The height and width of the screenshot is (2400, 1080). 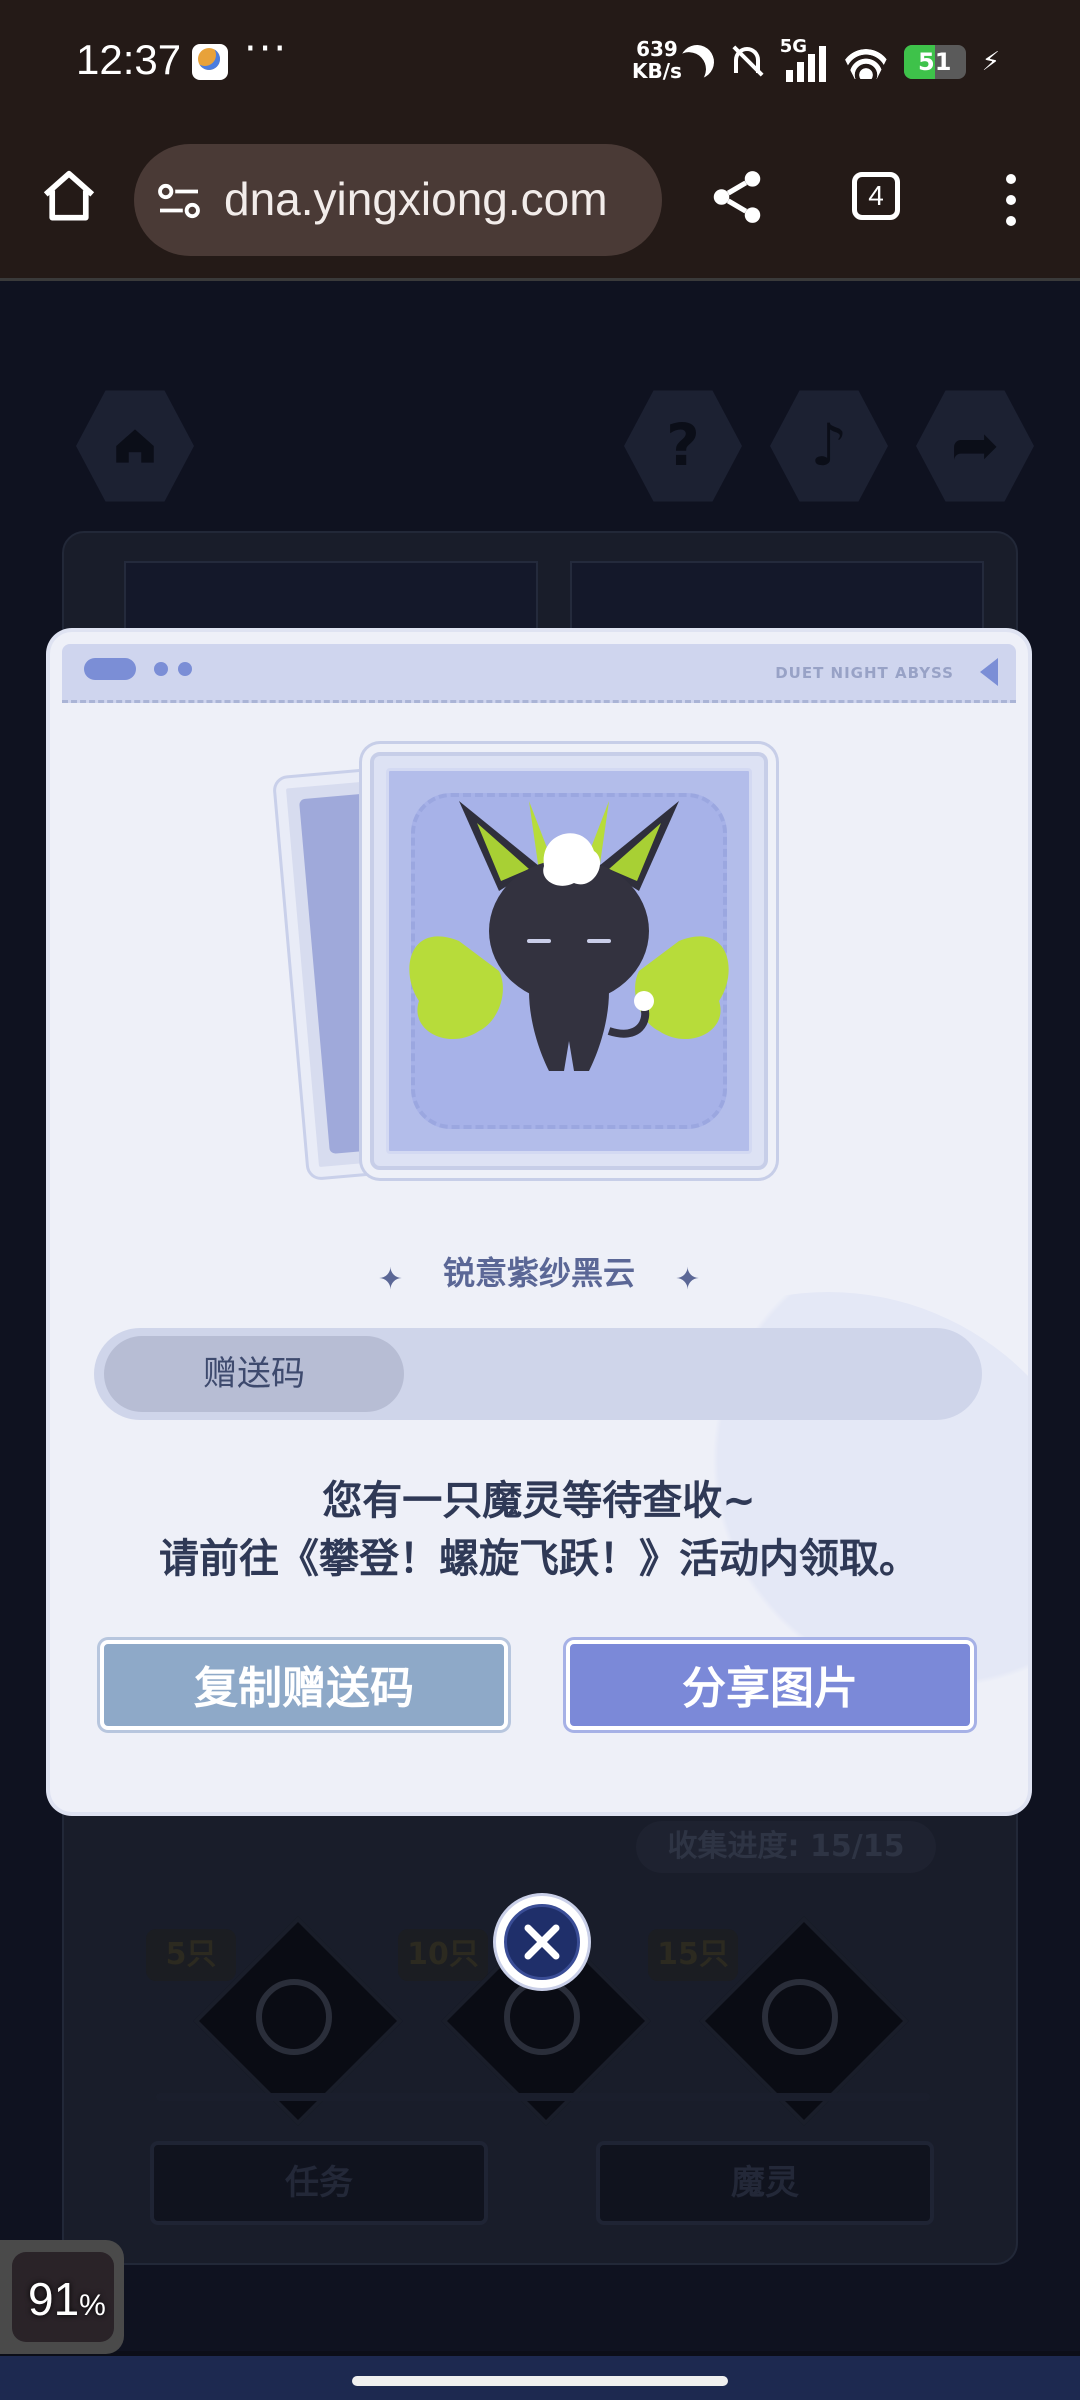 What do you see at coordinates (539, 1501) in the screenshot?
I see `message-line-1: 您有一只魔灵等待查收~` at bounding box center [539, 1501].